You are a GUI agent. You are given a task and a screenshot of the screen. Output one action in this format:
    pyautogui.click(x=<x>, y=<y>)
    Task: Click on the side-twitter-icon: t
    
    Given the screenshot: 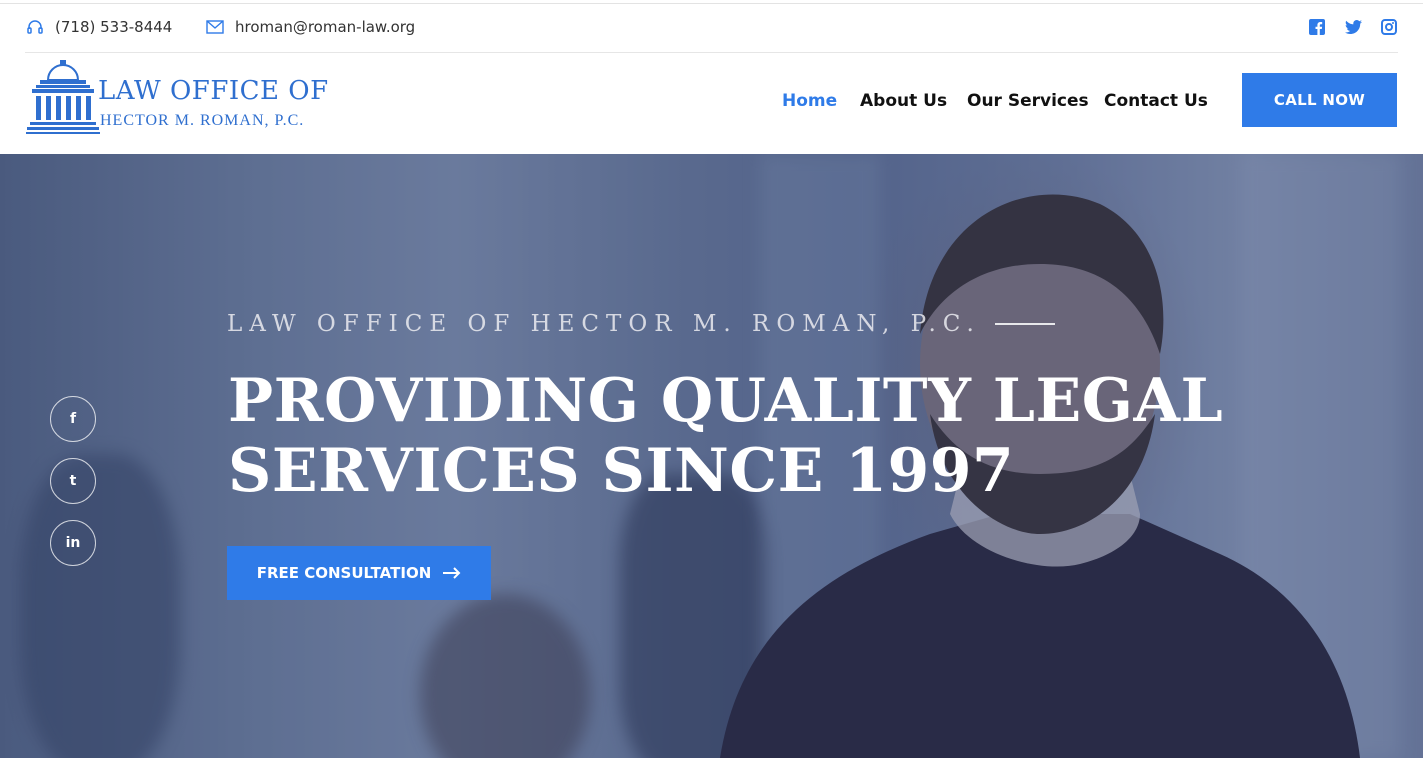 What is the action you would take?
    pyautogui.click(x=73, y=481)
    